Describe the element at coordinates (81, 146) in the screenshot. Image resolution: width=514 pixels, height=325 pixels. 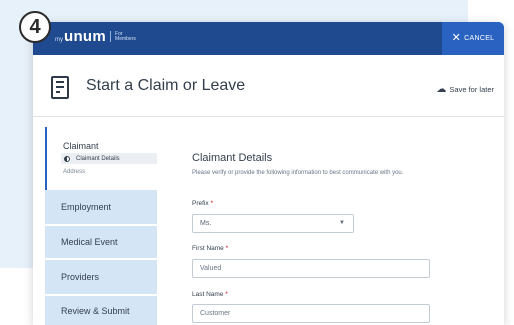
I see `sidebar-item-label: Claimant` at that location.